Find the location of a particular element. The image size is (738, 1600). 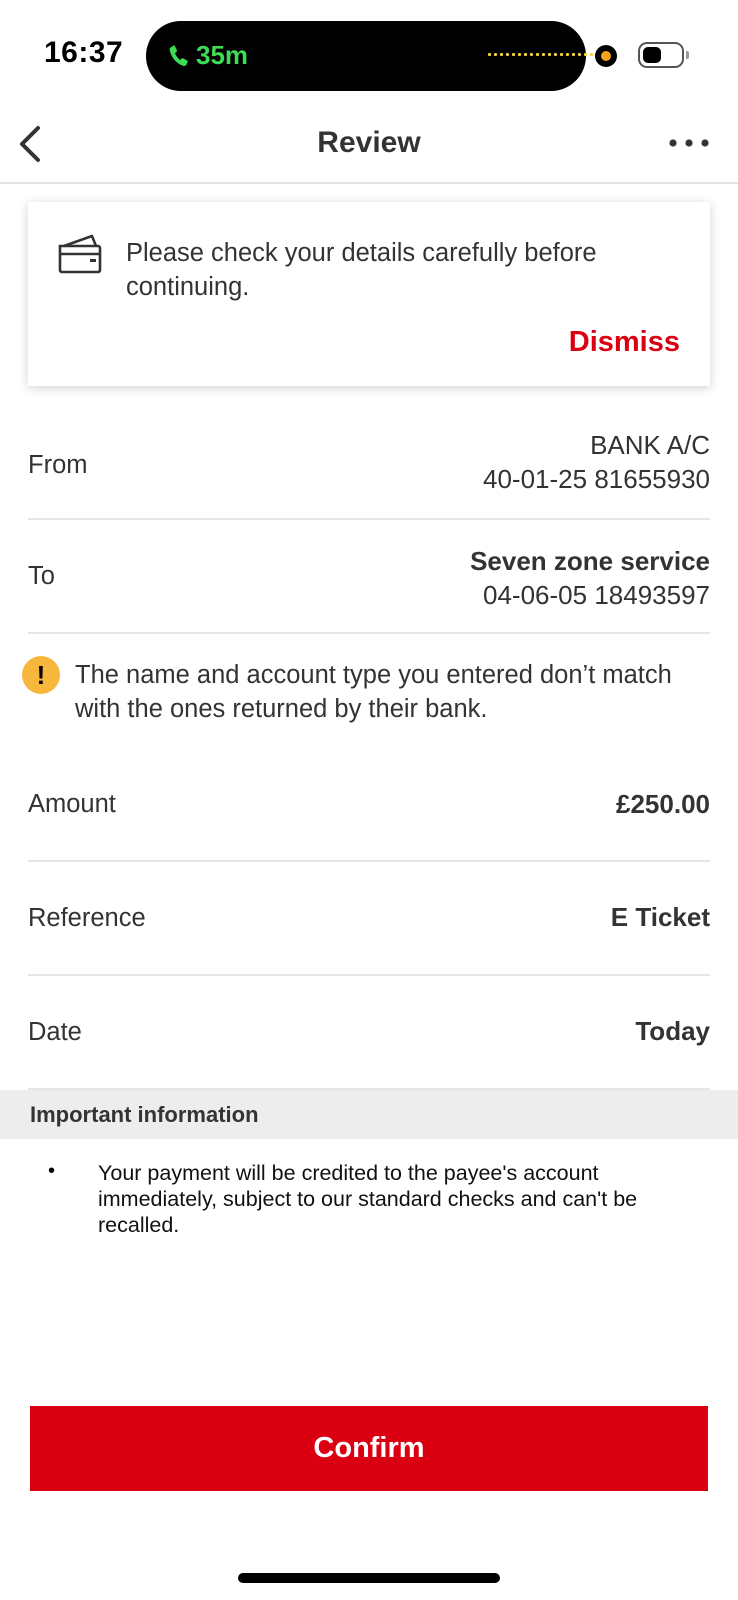

status-bar: 16:37 35m is located at coordinates (369, 55).